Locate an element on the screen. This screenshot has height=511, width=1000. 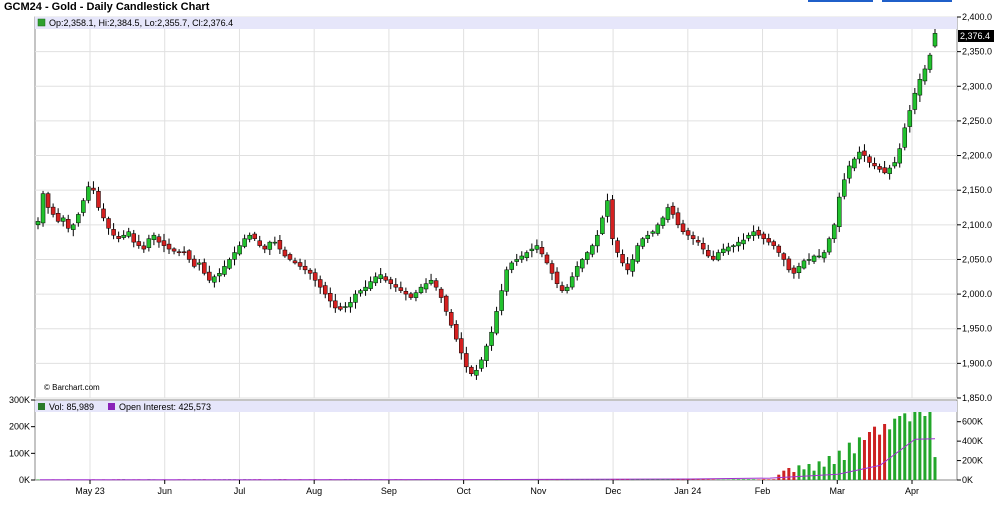
x-tick-label: Oct is located at coordinates (464, 491).